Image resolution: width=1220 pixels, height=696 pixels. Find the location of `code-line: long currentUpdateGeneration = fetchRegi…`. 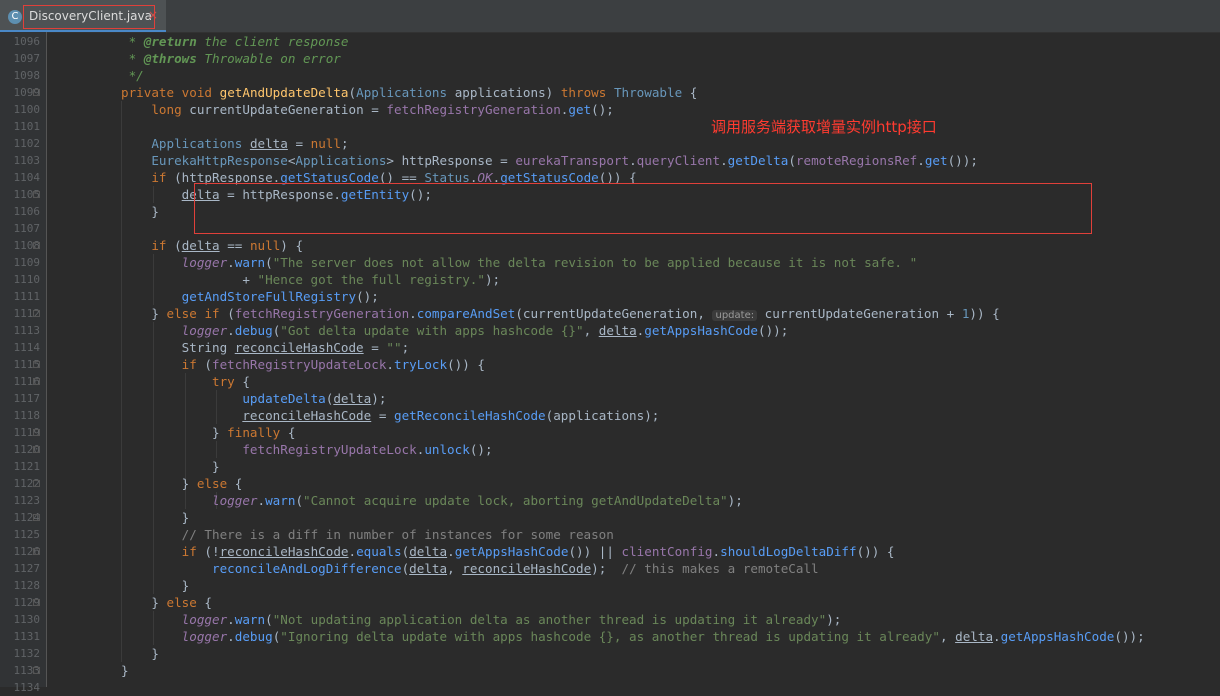

code-line: long currentUpdateGeneration = fetchRegi… is located at coordinates (382, 109).